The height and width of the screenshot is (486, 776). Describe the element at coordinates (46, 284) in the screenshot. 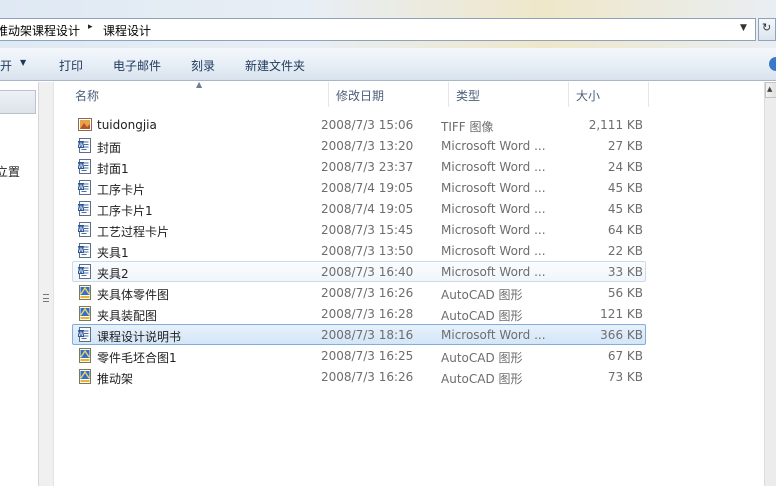

I see `pane-splitter` at that location.